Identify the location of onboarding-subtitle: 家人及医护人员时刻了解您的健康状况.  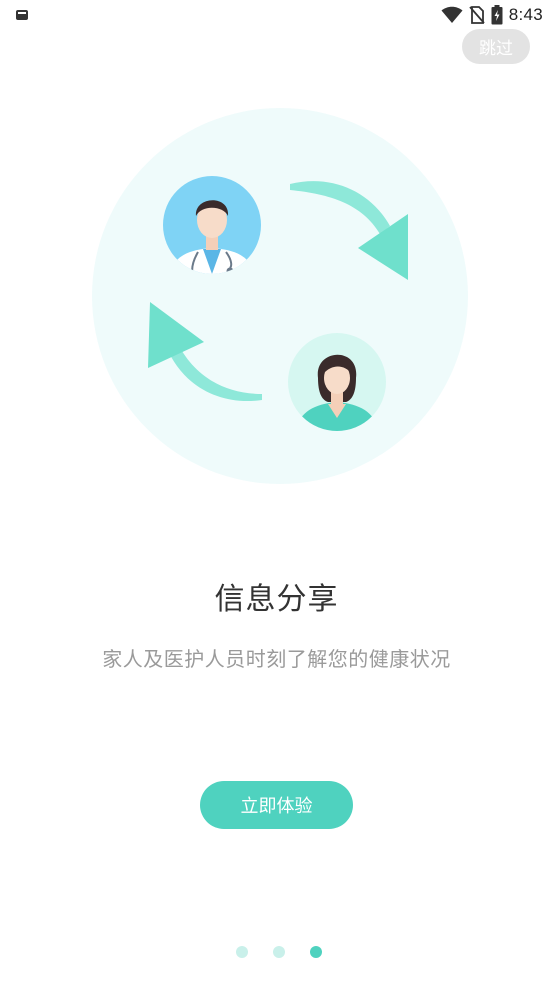
(276, 659).